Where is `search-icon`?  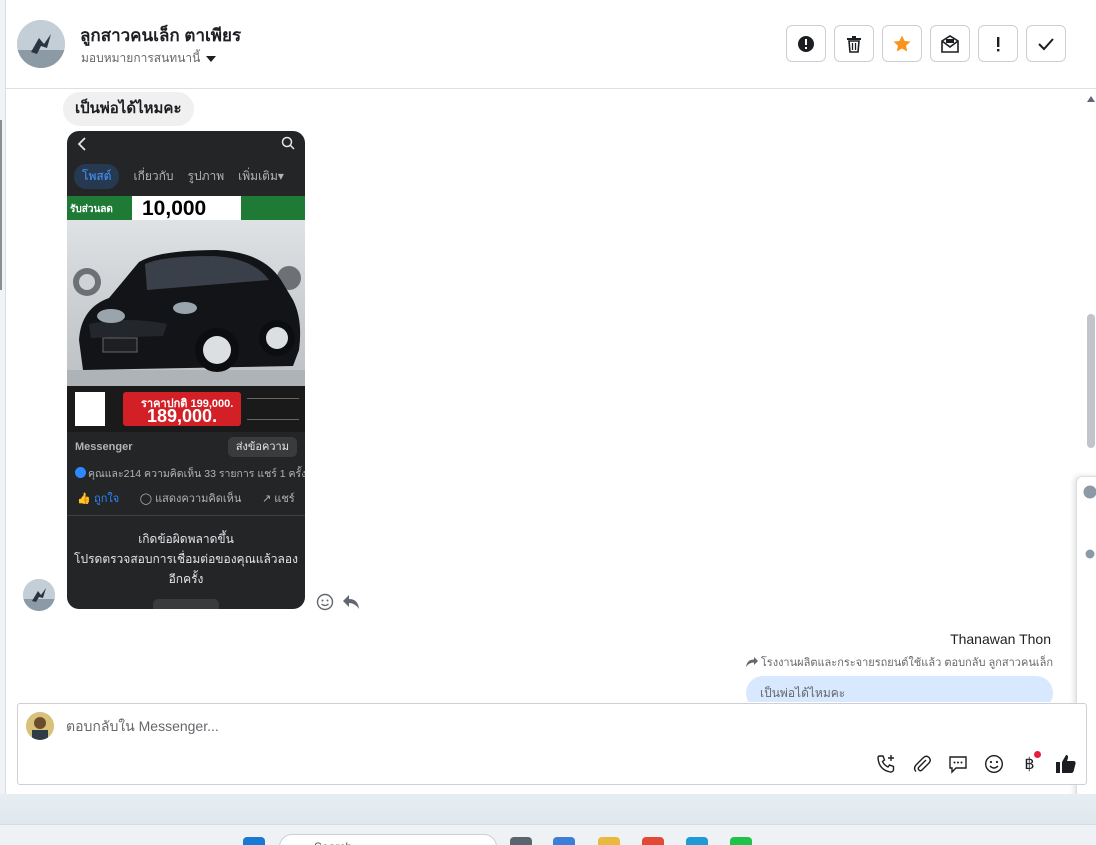
search-icon is located at coordinates (288, 143).